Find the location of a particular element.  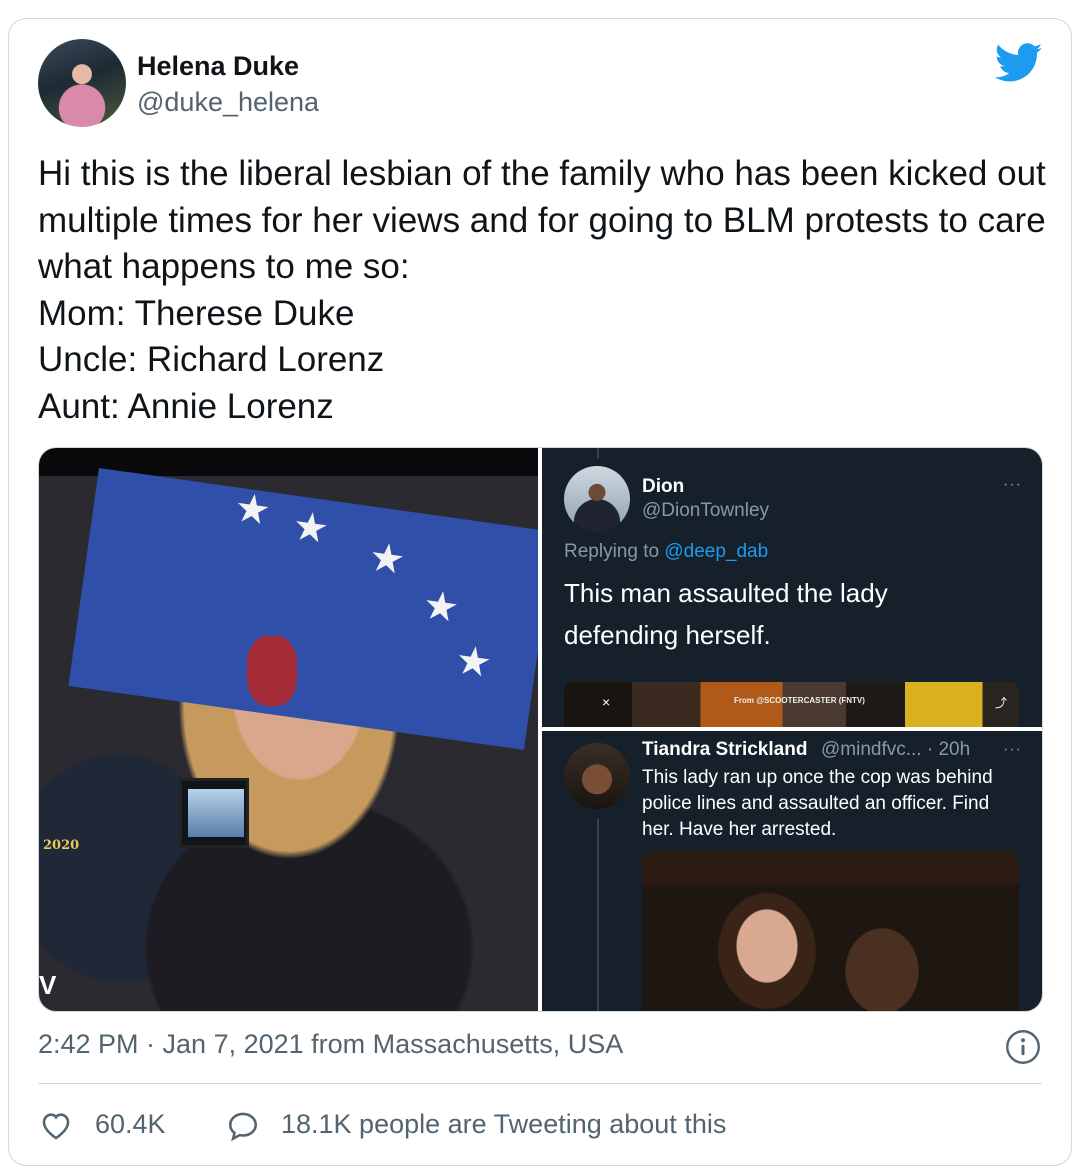

flag-graphic: ★ ★ ★ ★ ★ is located at coordinates (303, 609).